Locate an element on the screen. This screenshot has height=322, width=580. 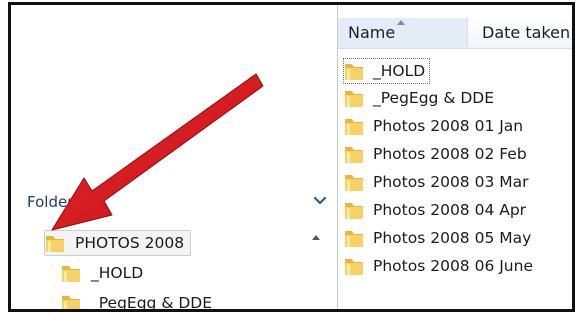
tree-item-pegegg-dde: _PegEgg & DDE is located at coordinates (136, 301).